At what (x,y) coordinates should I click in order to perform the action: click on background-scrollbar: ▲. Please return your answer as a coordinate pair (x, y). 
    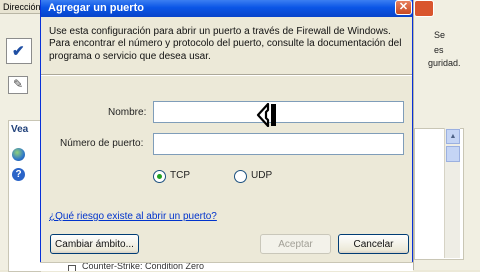
    Looking at the image, I should click on (452, 193).